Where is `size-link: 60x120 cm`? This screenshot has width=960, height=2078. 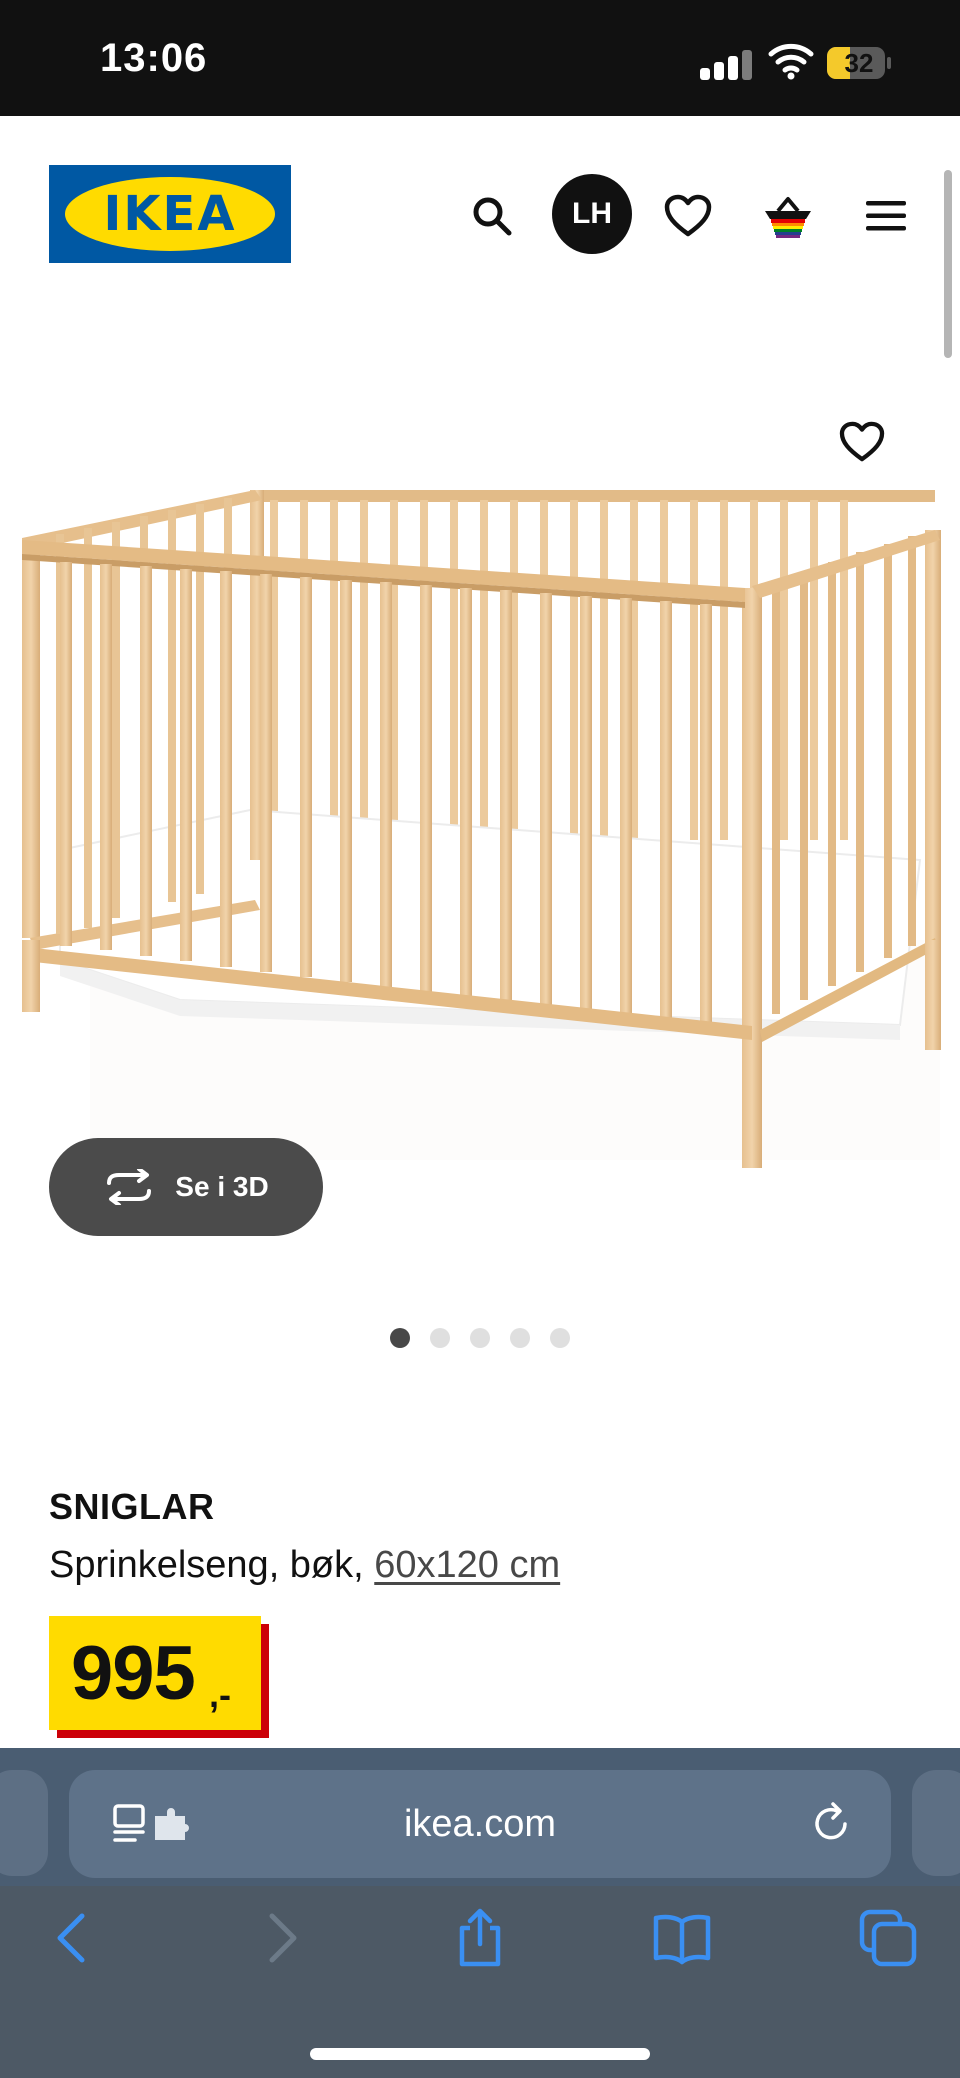 size-link: 60x120 cm is located at coordinates (467, 1565).